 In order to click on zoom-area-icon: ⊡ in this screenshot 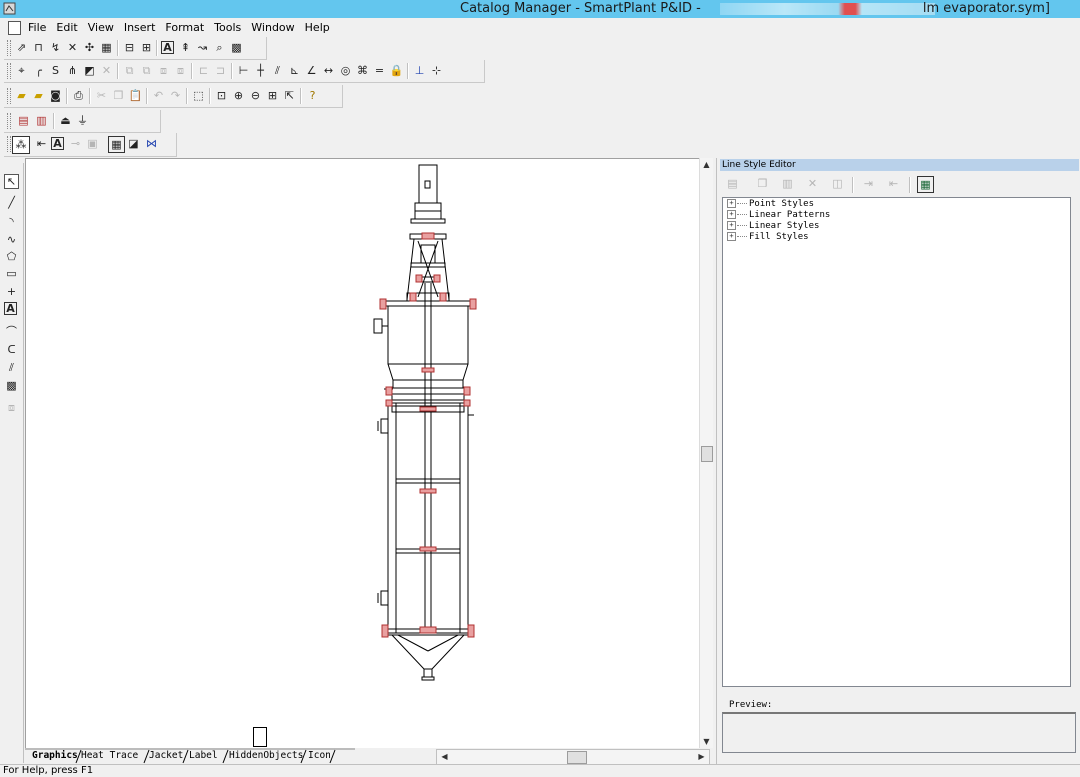, I will do `click(221, 95)`.